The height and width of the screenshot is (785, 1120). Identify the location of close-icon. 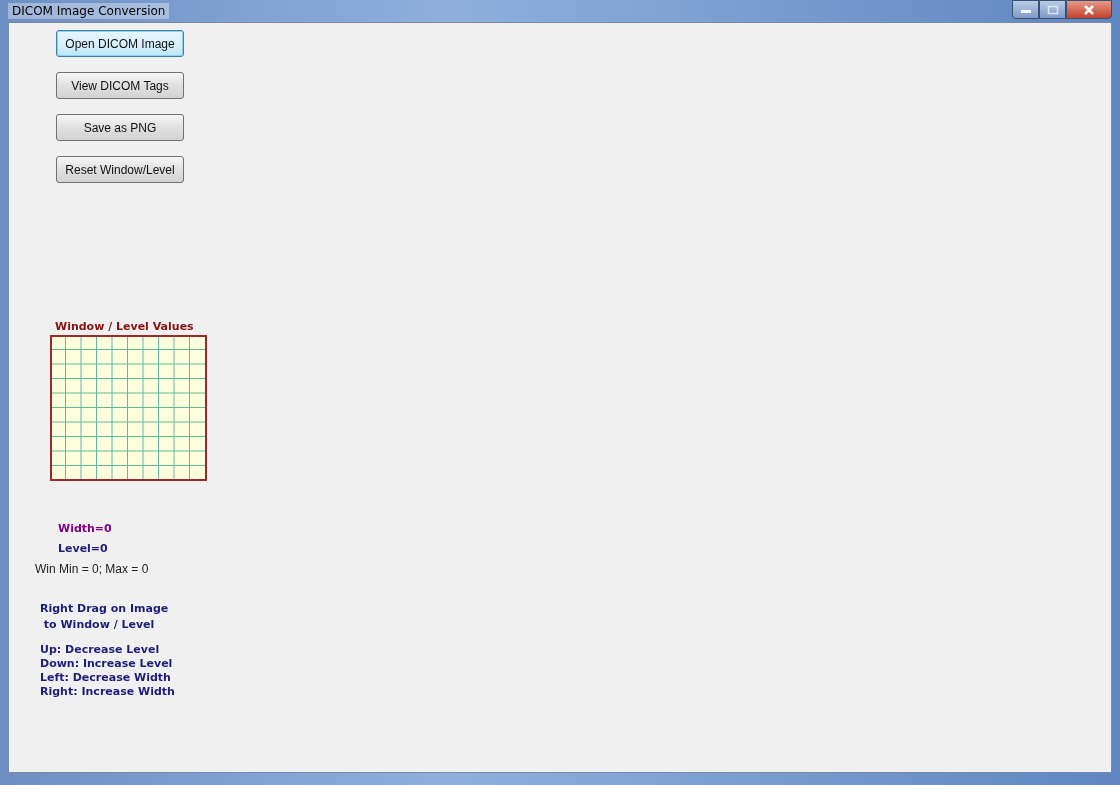
(1089, 9).